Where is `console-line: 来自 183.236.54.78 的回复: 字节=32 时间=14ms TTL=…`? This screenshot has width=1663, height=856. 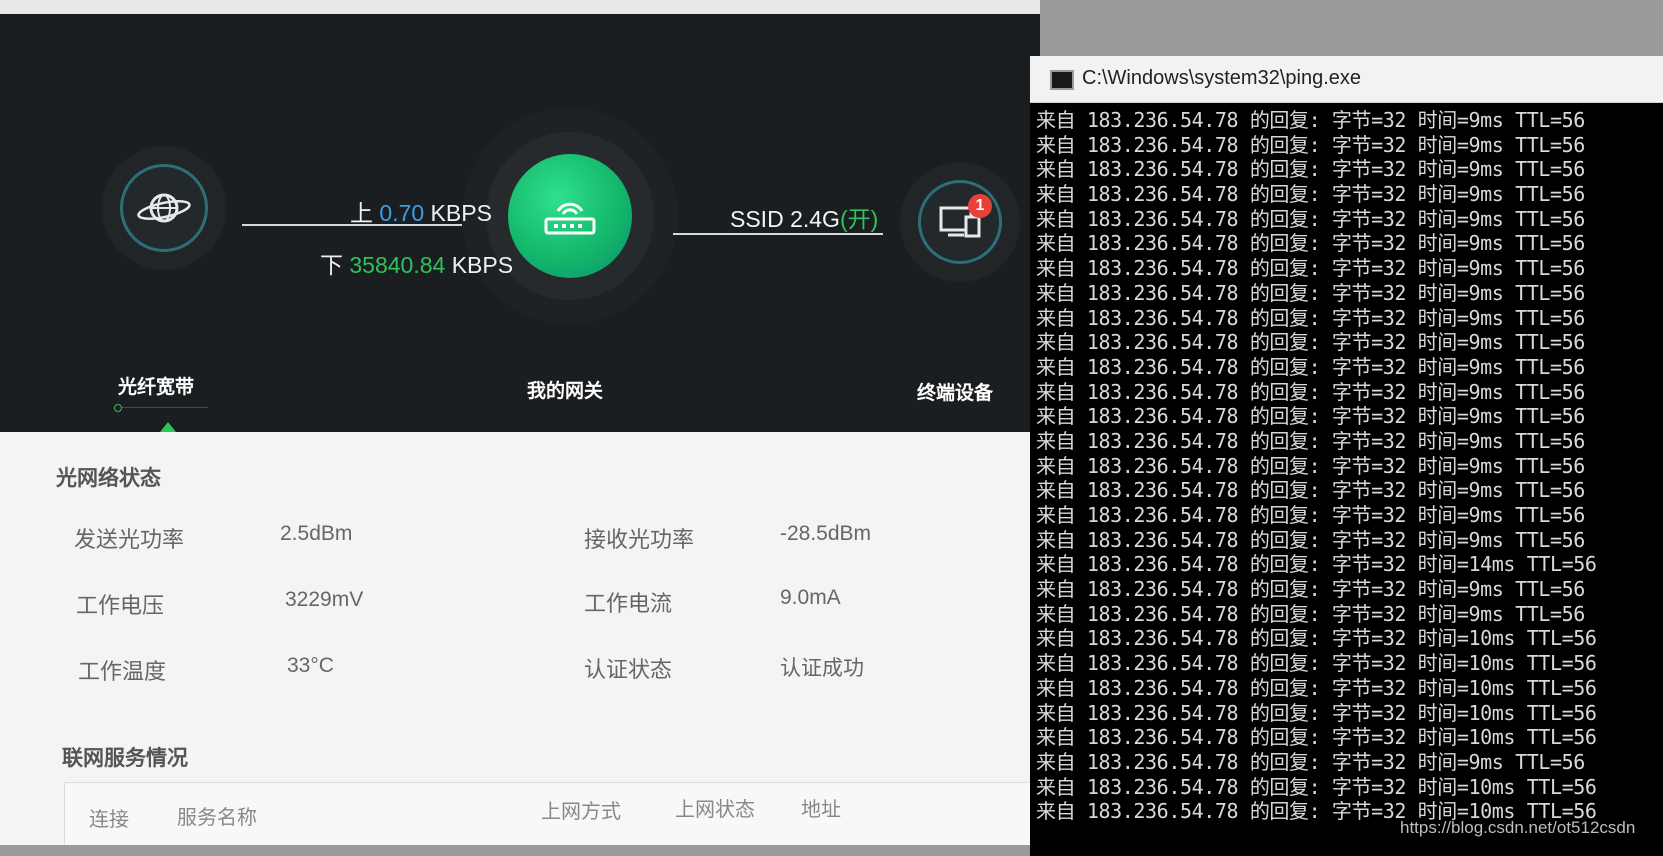
console-line: 来自 183.236.54.78 的回复: 字节=32 时间=14ms TTL=… is located at coordinates (1316, 564).